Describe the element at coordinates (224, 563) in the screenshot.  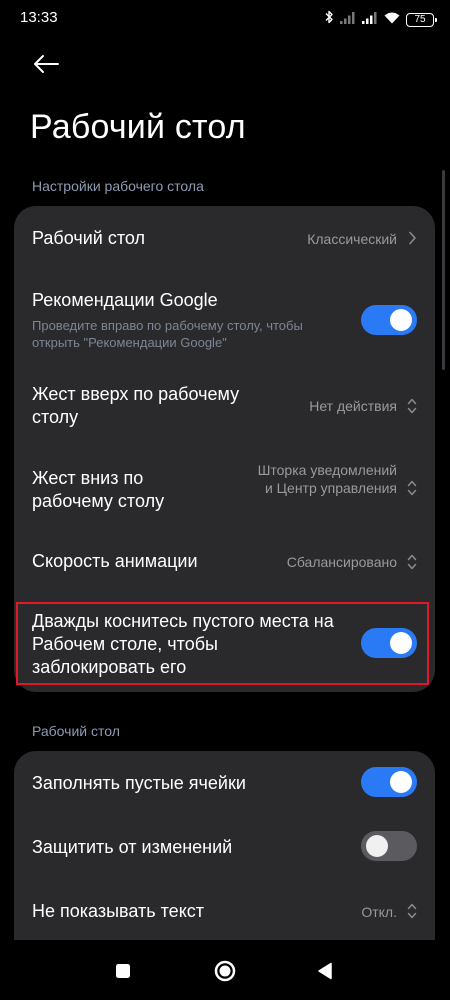
I see `row-animation-speed: Скорость анимации Сбалансировано` at that location.